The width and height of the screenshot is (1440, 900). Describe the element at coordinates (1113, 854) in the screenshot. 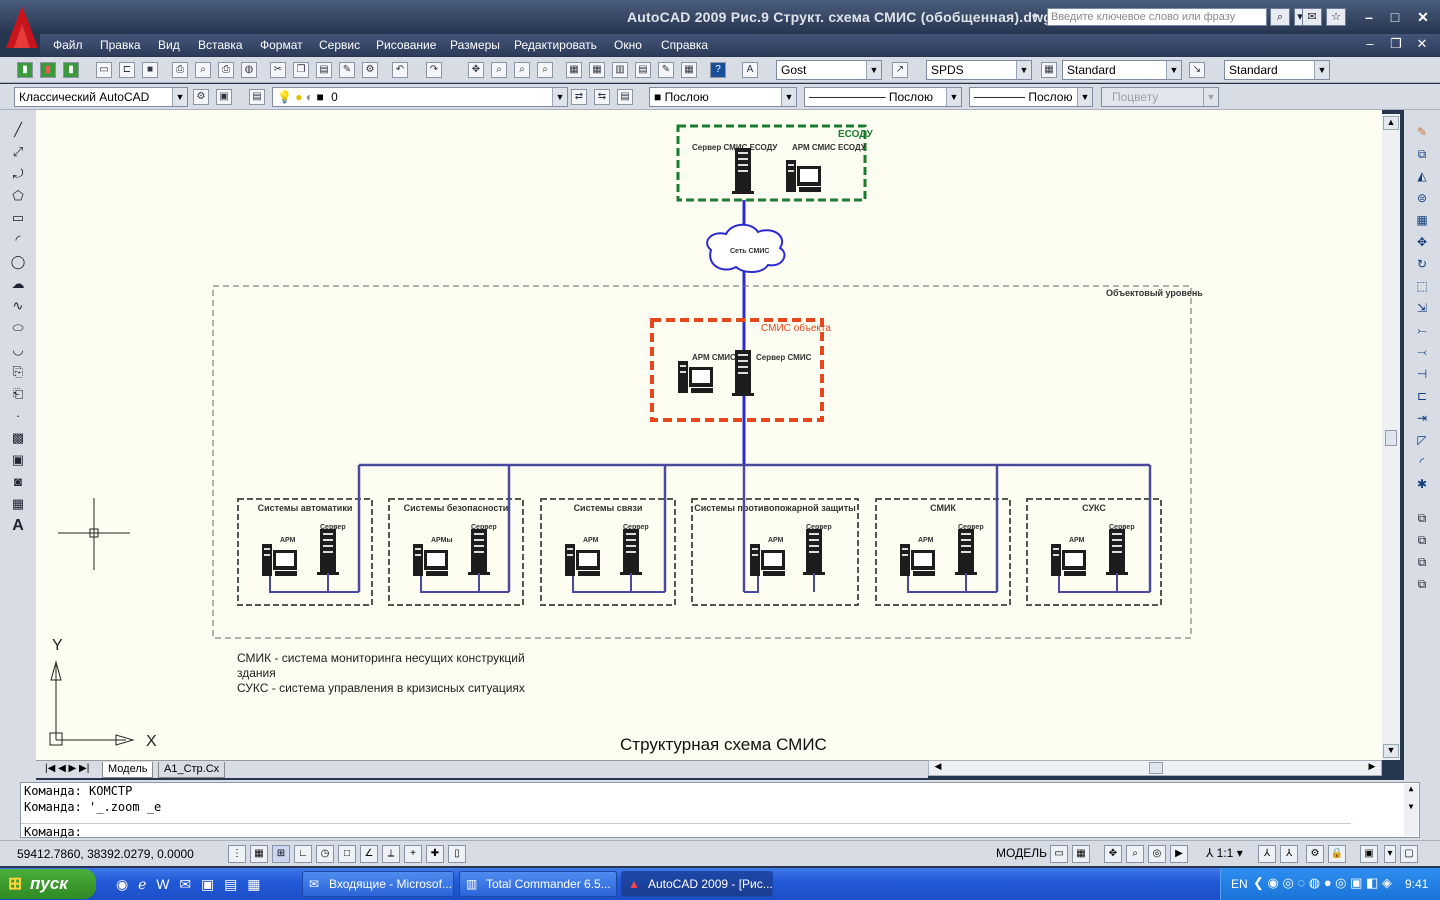

I see `pan-status-icon: ✥` at that location.